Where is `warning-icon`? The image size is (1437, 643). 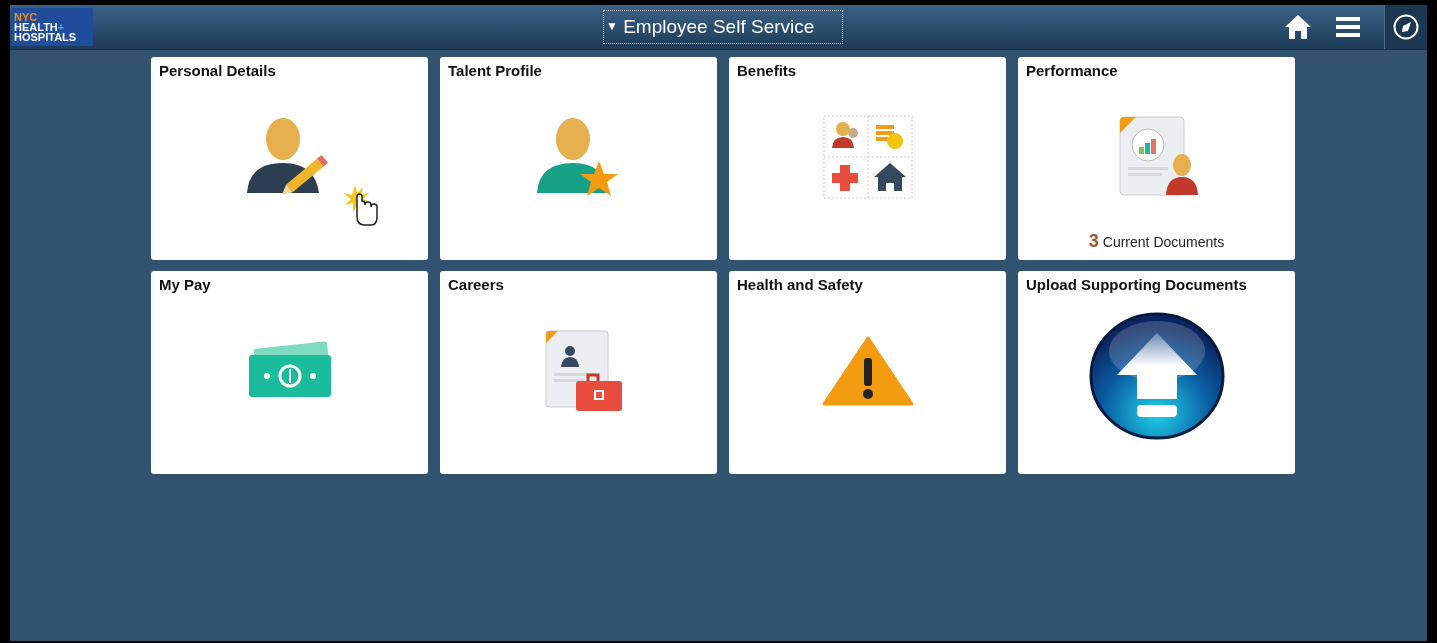 warning-icon is located at coordinates (867, 371).